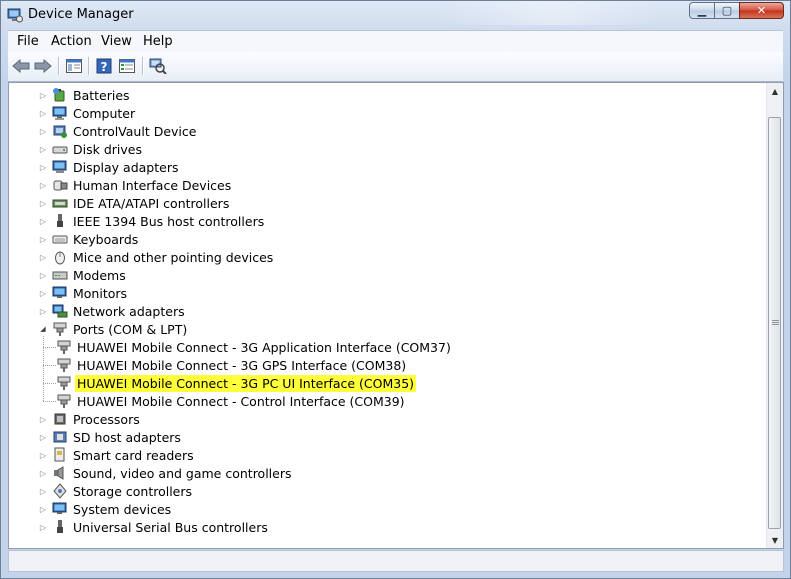 Image resolution: width=791 pixels, height=579 pixels. What do you see at coordinates (551, 13) in the screenshot?
I see `title-glass-reflection` at bounding box center [551, 13].